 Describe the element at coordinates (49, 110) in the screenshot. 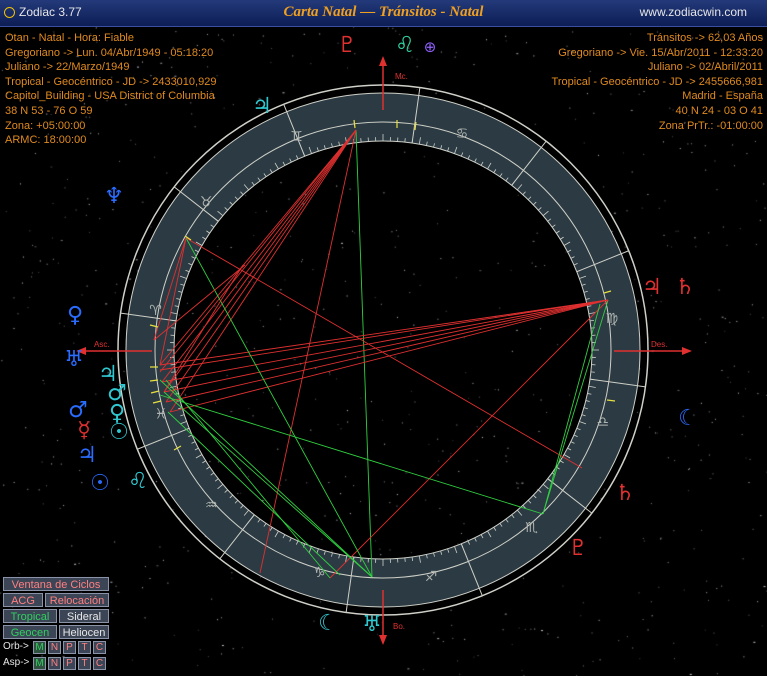

I see `natal-info-line: 38 N 53 - 76 O 59` at that location.